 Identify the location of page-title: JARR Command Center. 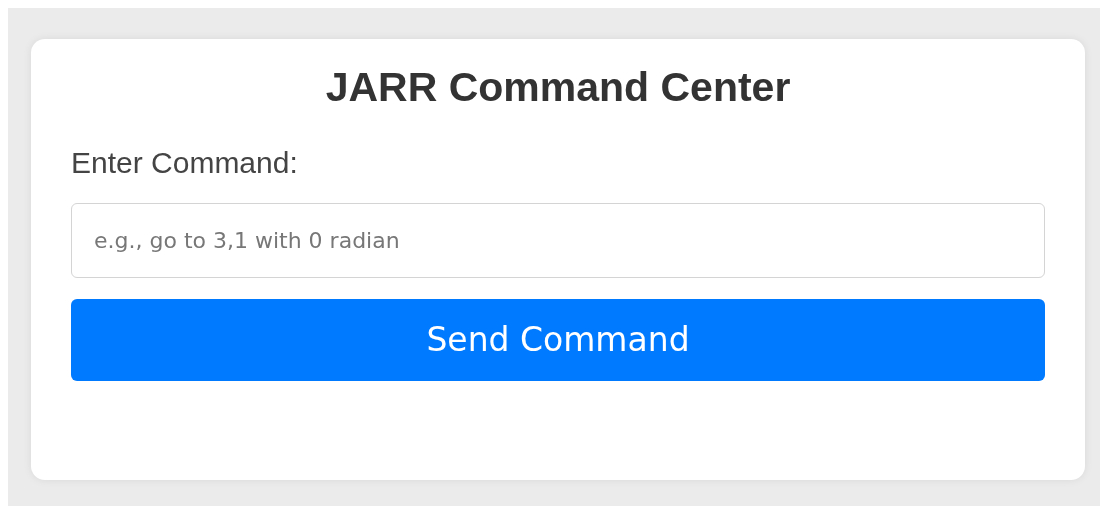
(558, 87).